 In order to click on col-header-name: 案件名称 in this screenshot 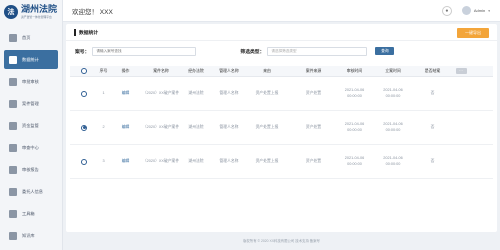, I will do `click(161, 71)`.